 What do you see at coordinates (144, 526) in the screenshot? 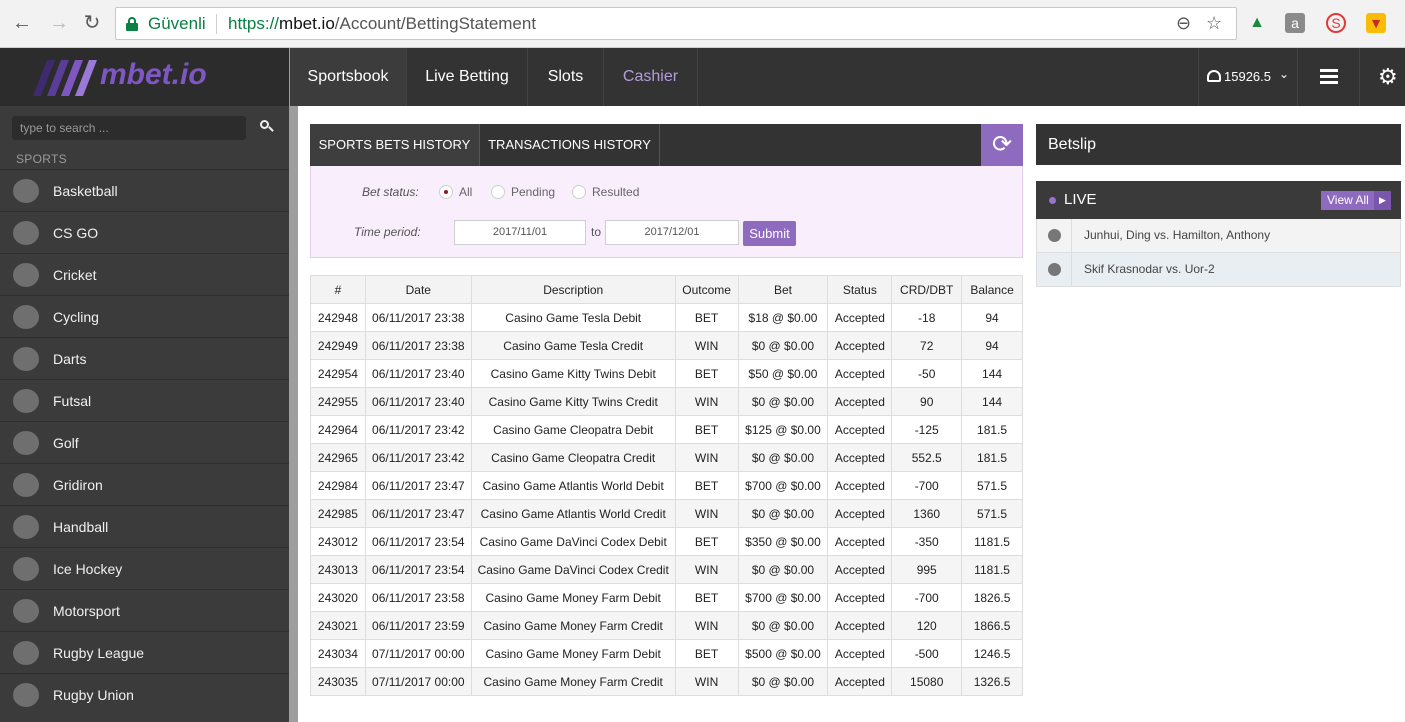
I see `sidebar-item-handball: Handball` at bounding box center [144, 526].